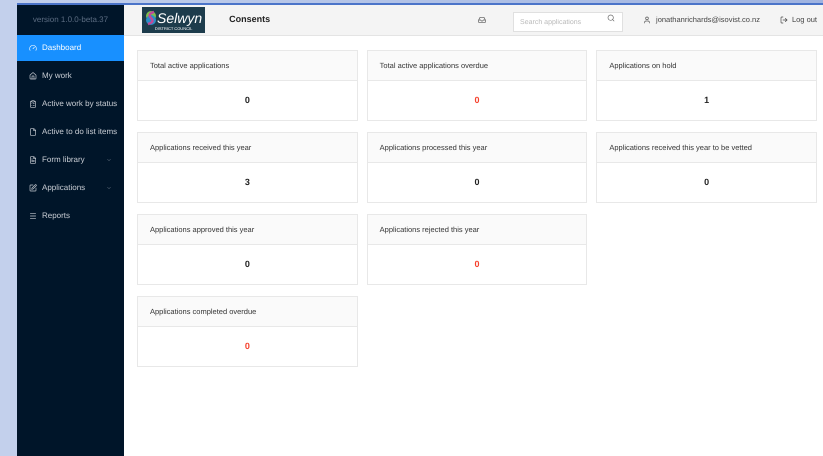  I want to click on sidebar-item: My work, so click(70, 76).